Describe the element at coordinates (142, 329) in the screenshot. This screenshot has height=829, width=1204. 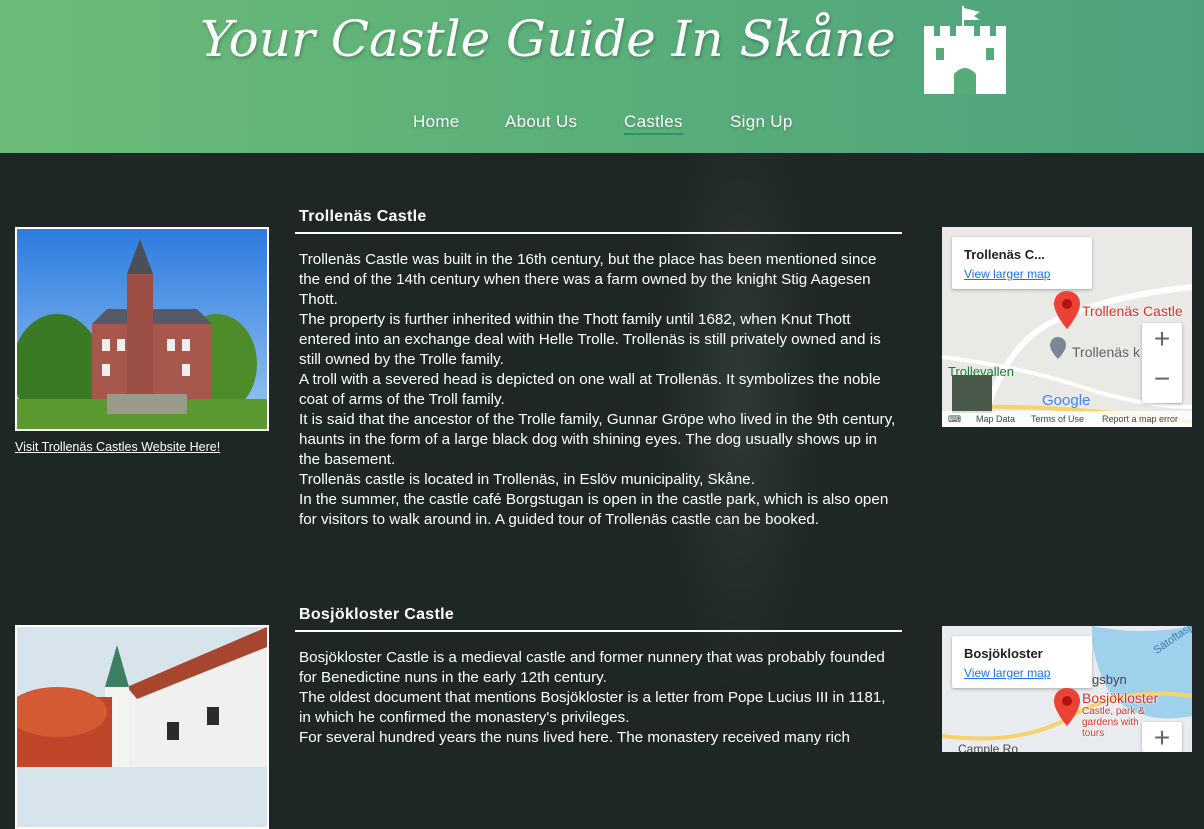
I see `castle-photo-trollenas` at that location.